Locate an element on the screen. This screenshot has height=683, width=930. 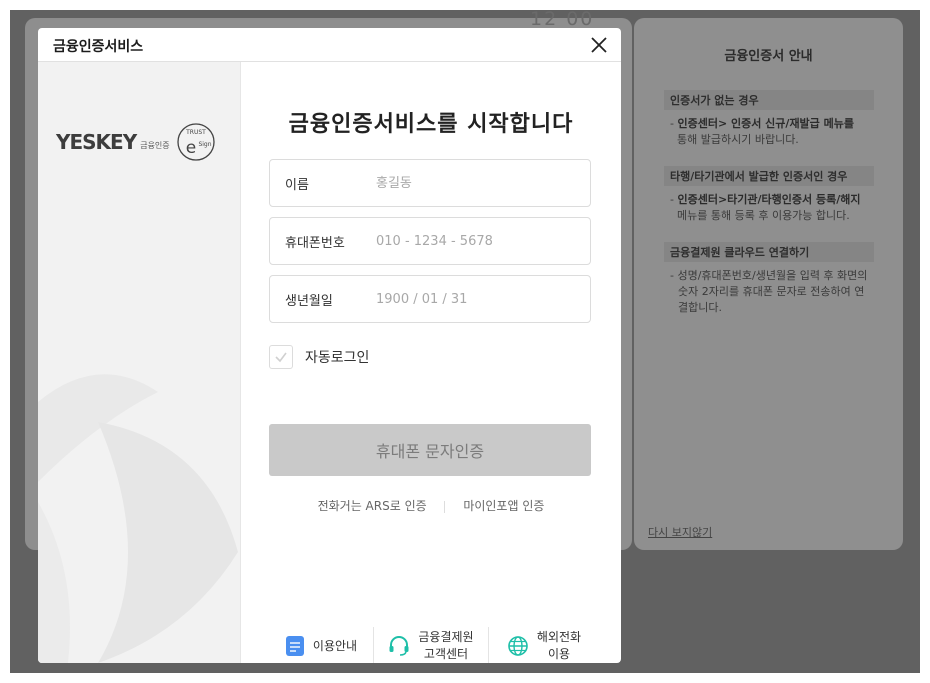
phone-field: 휴대폰번호 is located at coordinates (430, 241).